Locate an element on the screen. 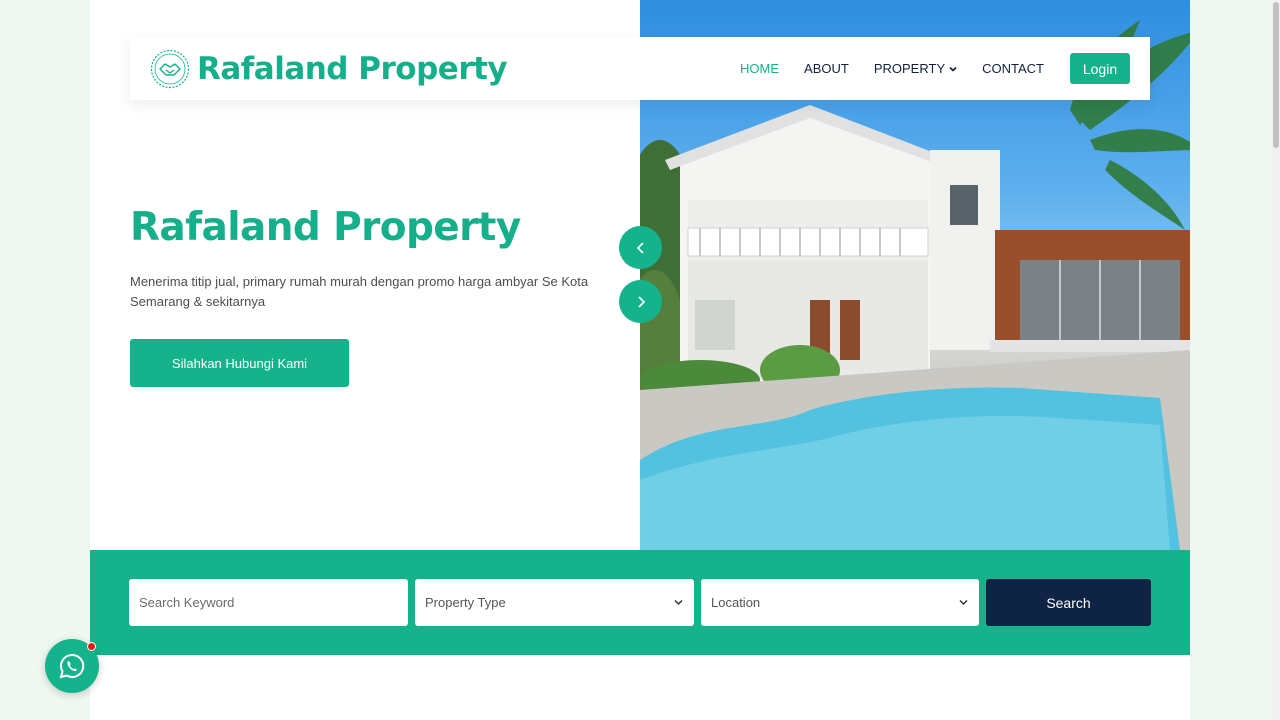  property-type-value: Property Type is located at coordinates (465, 602).